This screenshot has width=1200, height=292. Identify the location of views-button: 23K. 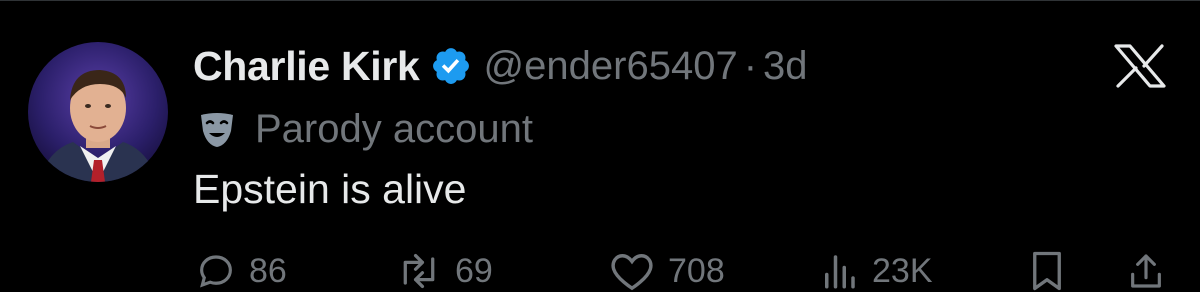
(875, 271).